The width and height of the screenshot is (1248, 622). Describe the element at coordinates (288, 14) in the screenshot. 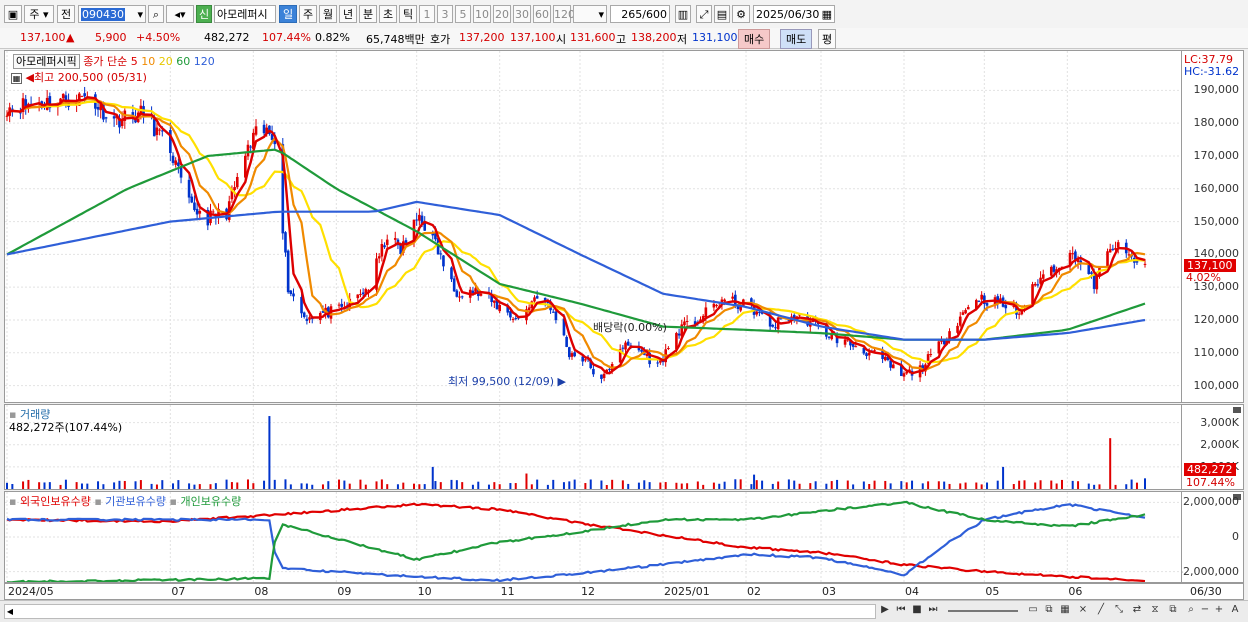

I see `period-day: 일` at that location.